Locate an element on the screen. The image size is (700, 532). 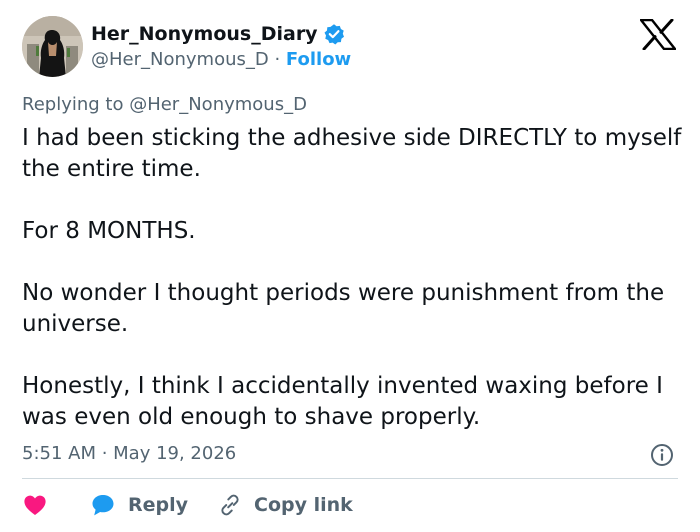
tweet-actions: Reply Copy link is located at coordinates (187, 505).